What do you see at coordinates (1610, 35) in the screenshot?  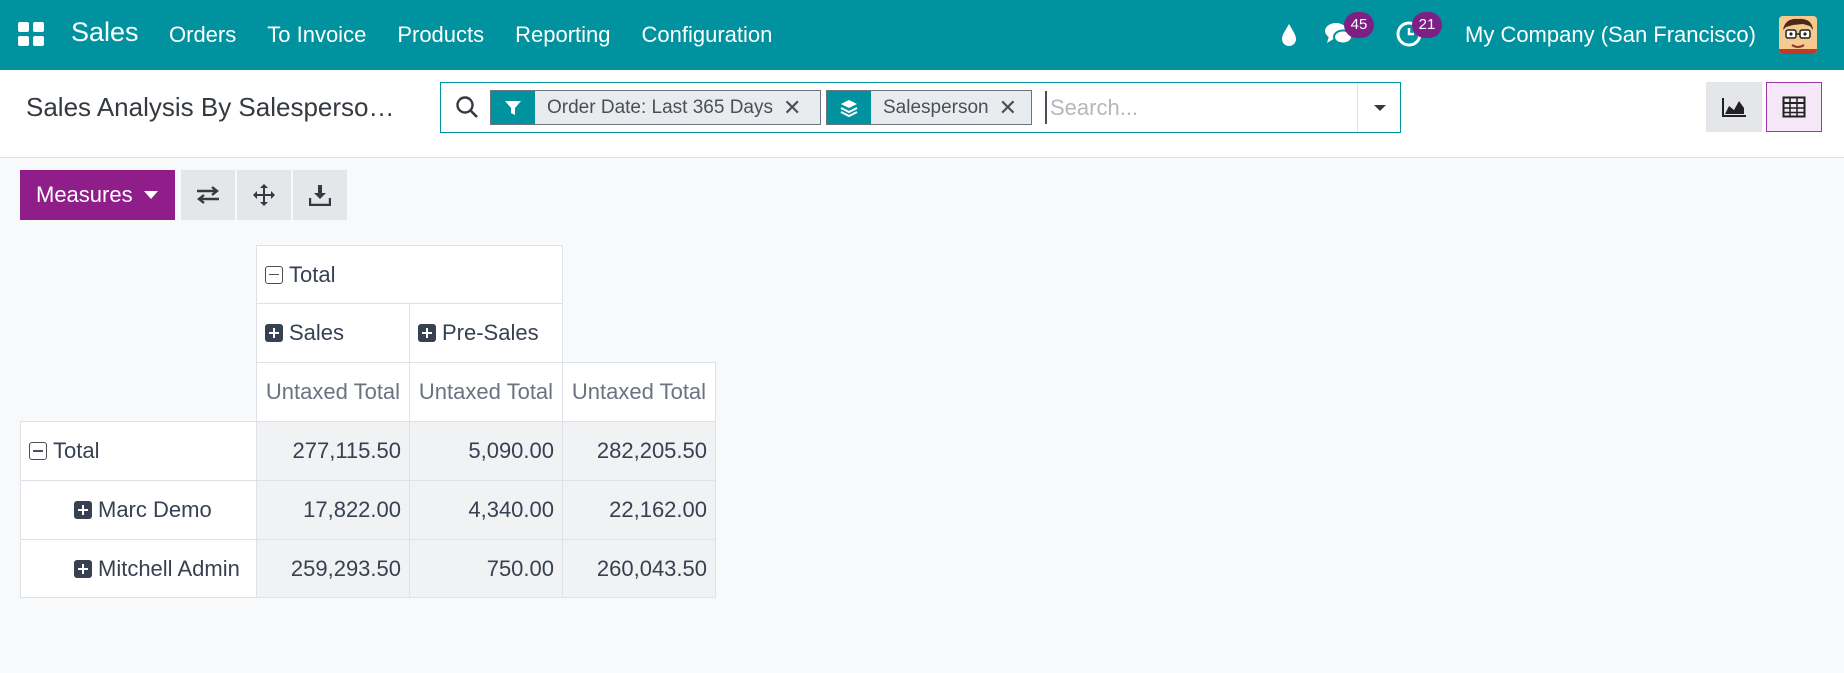 I see `company-switcher: My Company (San Francisco)` at bounding box center [1610, 35].